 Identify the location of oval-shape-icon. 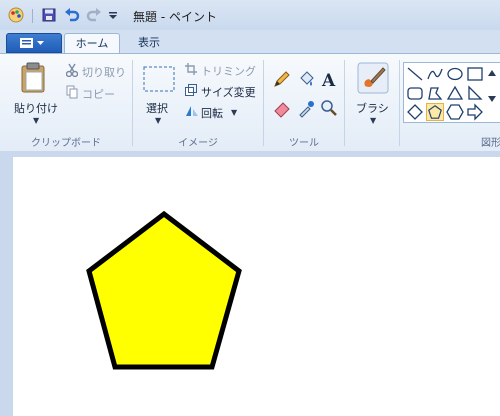
(455, 74).